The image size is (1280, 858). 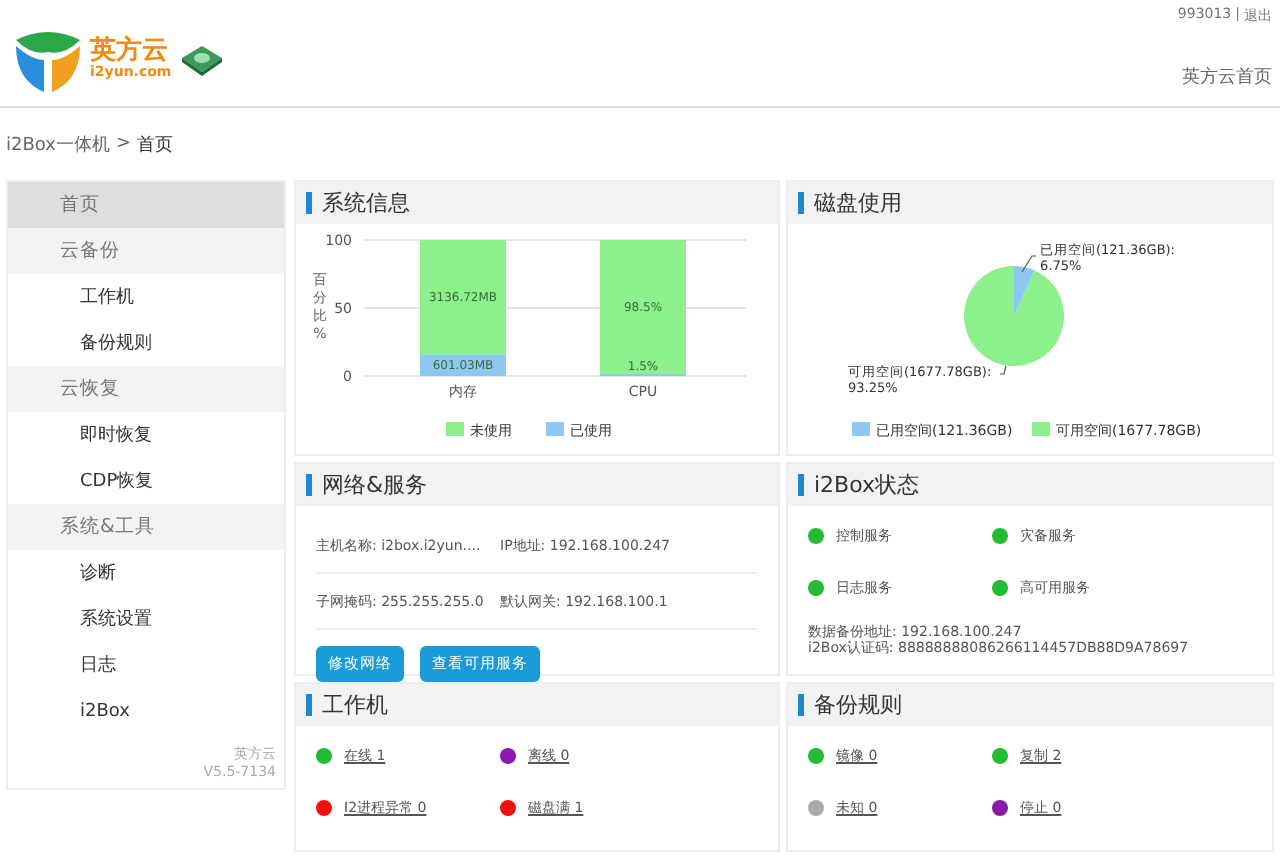 I want to click on panel-title: 系统信息, so click(x=366, y=203).